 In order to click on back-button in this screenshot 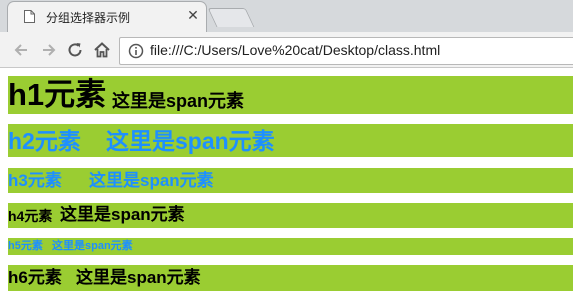, I will do `click(21, 50)`.